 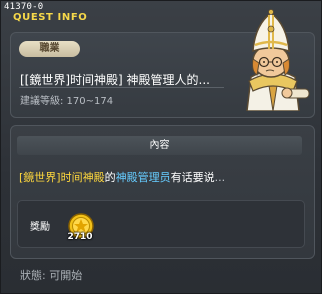 What do you see at coordinates (192, 177) in the screenshot?
I see `content-segment: 有话要说` at bounding box center [192, 177].